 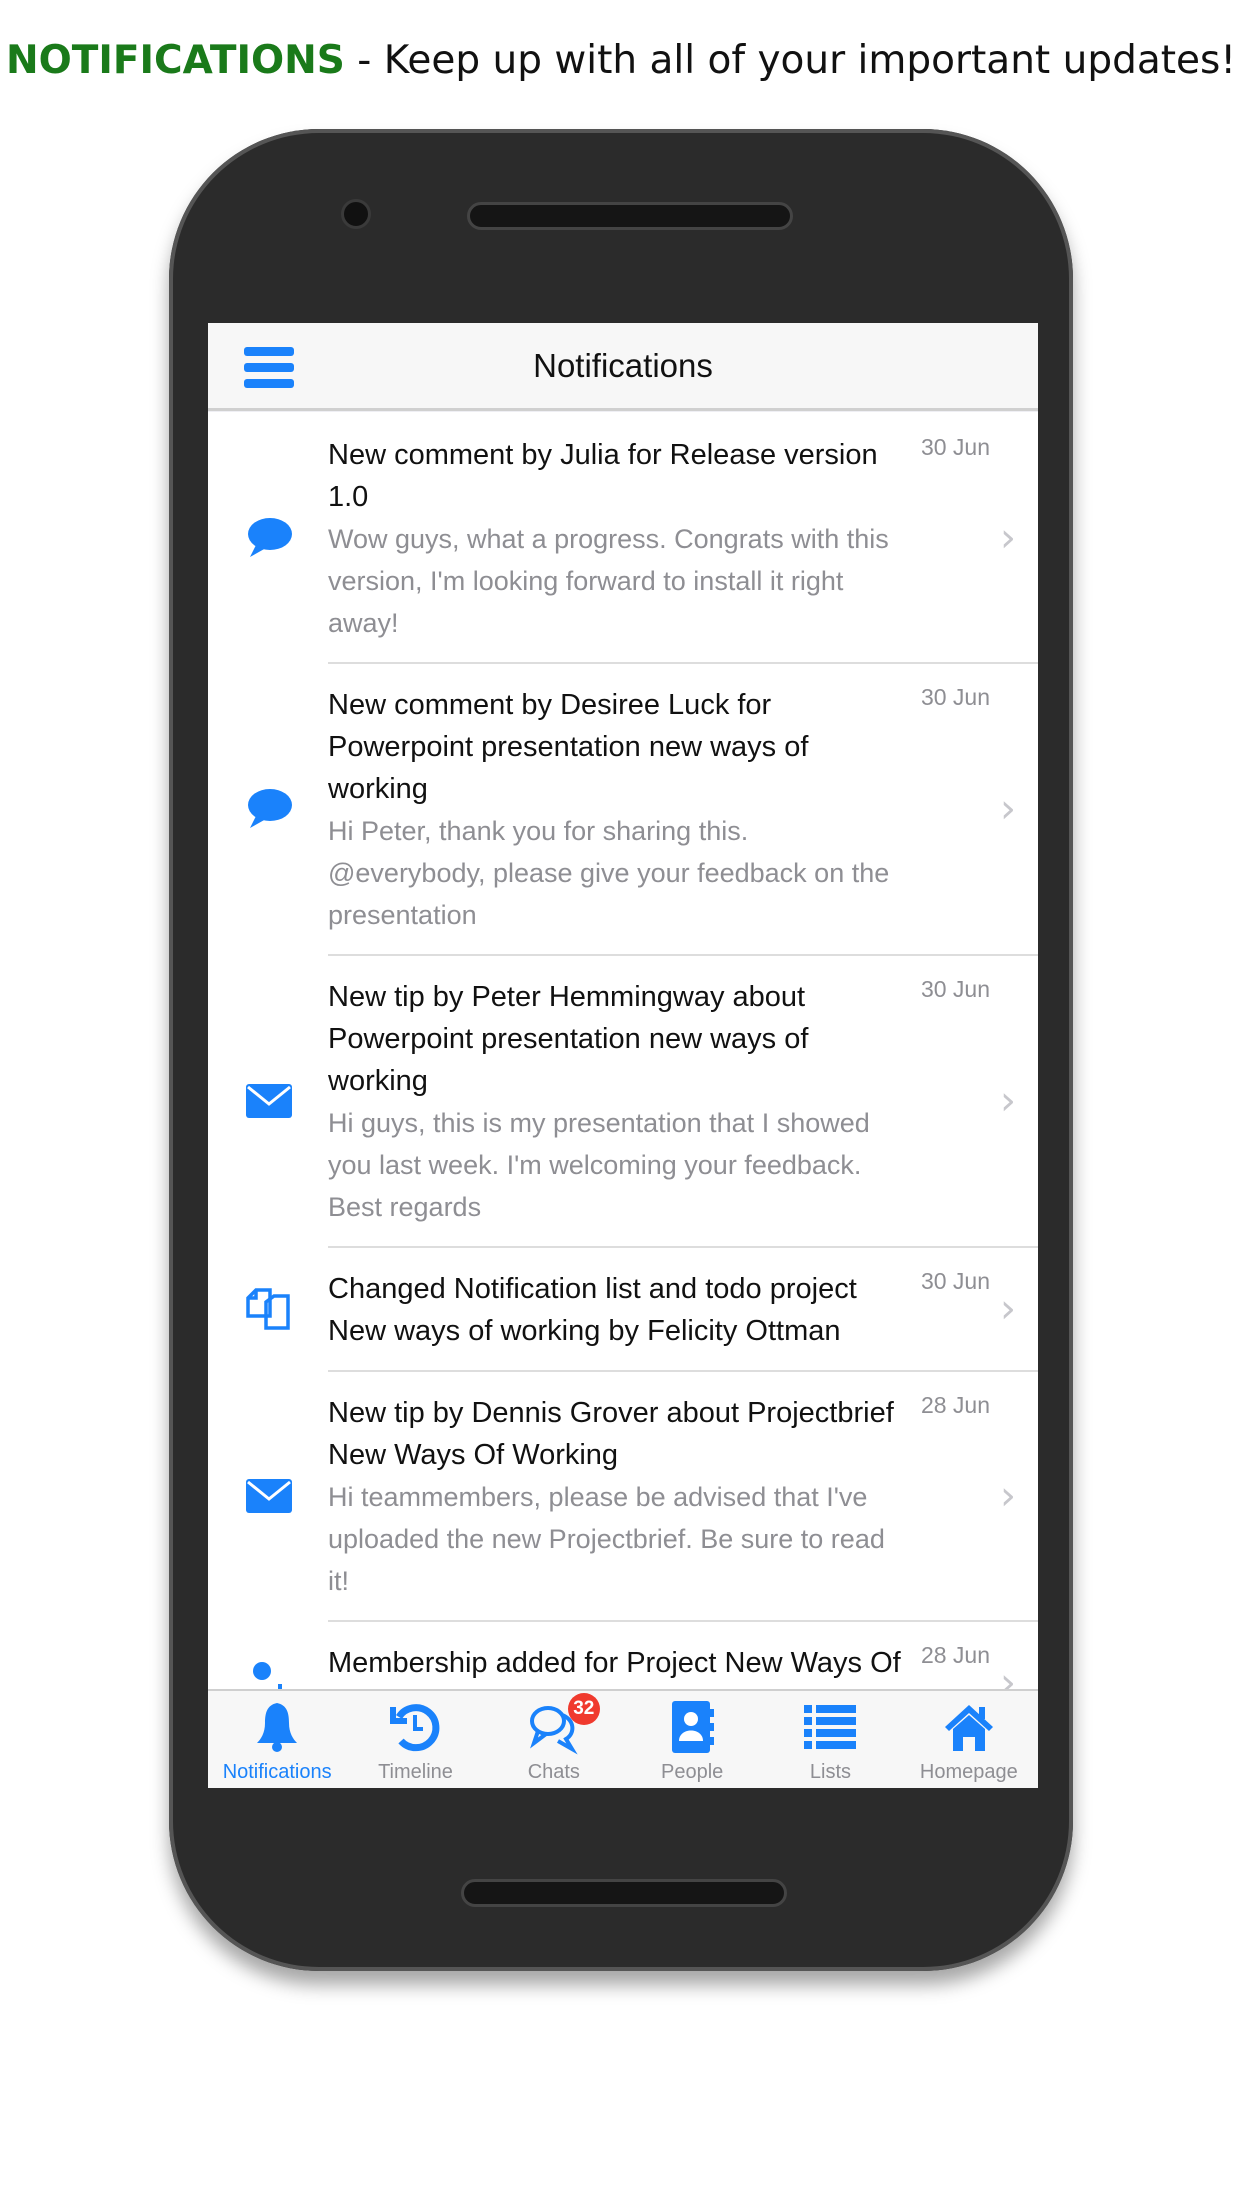 I want to click on tab-label: Timeline, so click(x=415, y=1772).